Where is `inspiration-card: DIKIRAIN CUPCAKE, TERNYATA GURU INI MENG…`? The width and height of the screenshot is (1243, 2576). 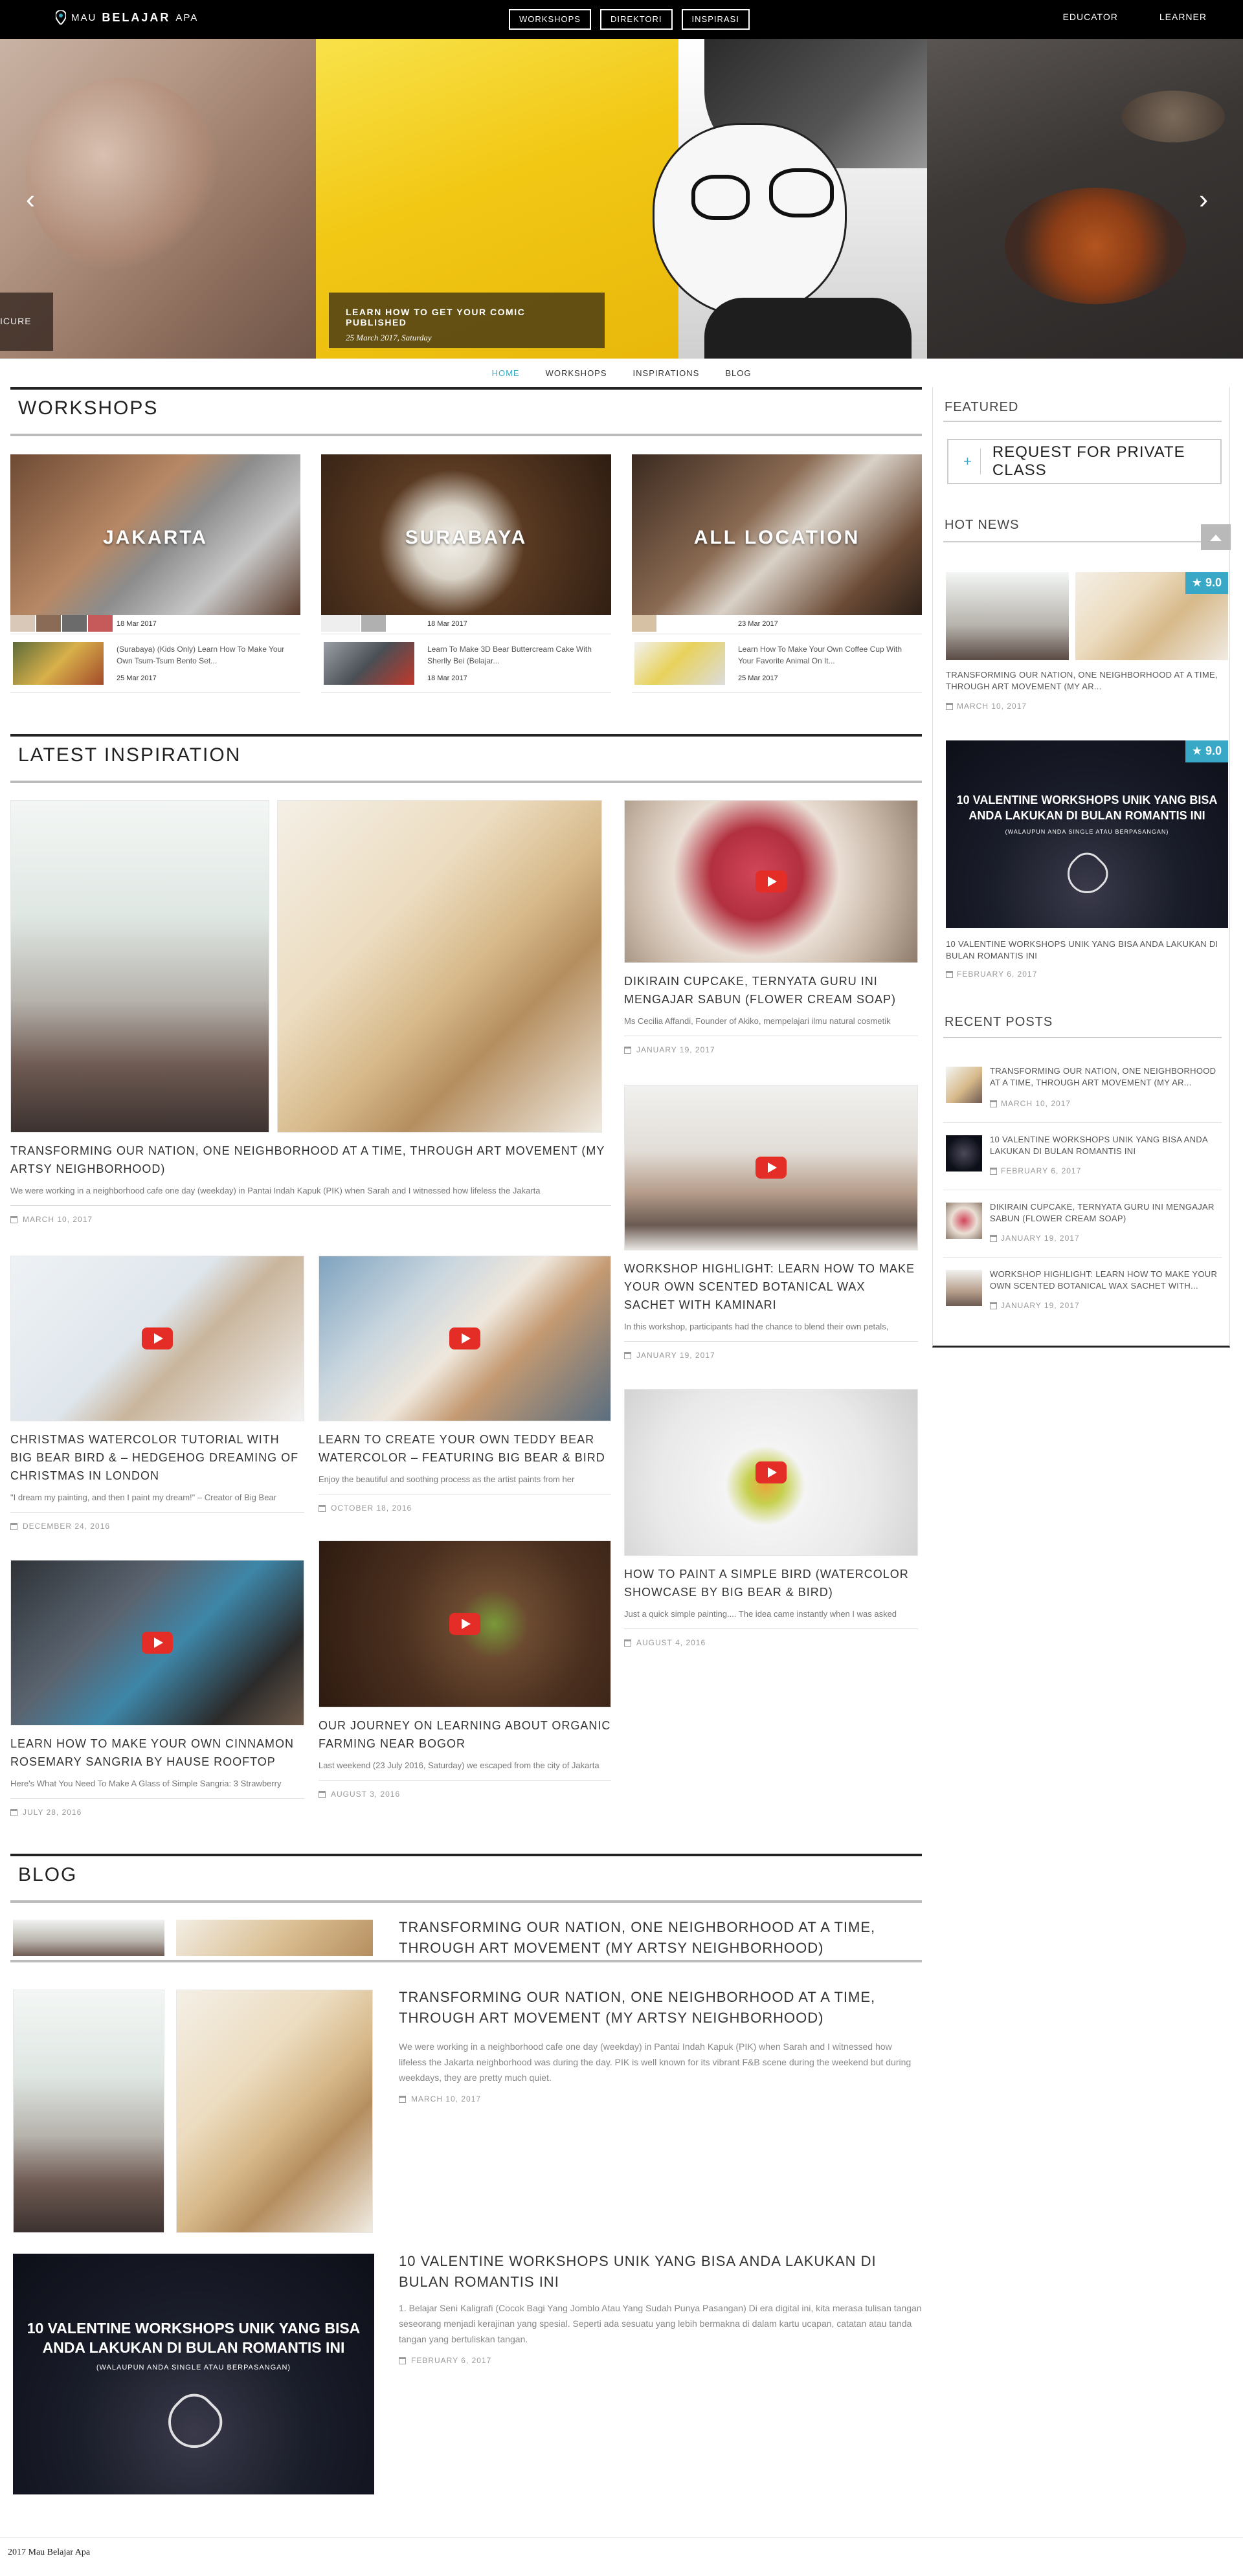
inspiration-card: DIKIRAIN CUPCAKE, TERNYATA GURU INI MENG… is located at coordinates (771, 927).